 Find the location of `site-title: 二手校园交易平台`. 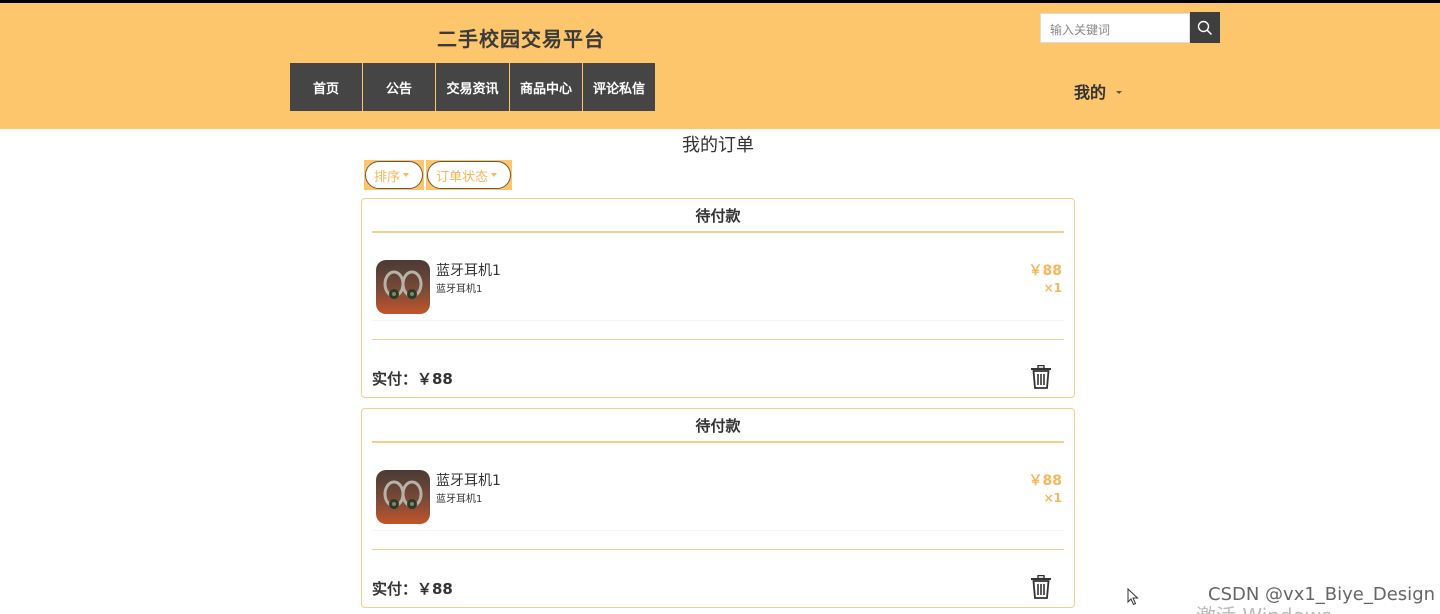

site-title: 二手校园交易平台 is located at coordinates (521, 39).